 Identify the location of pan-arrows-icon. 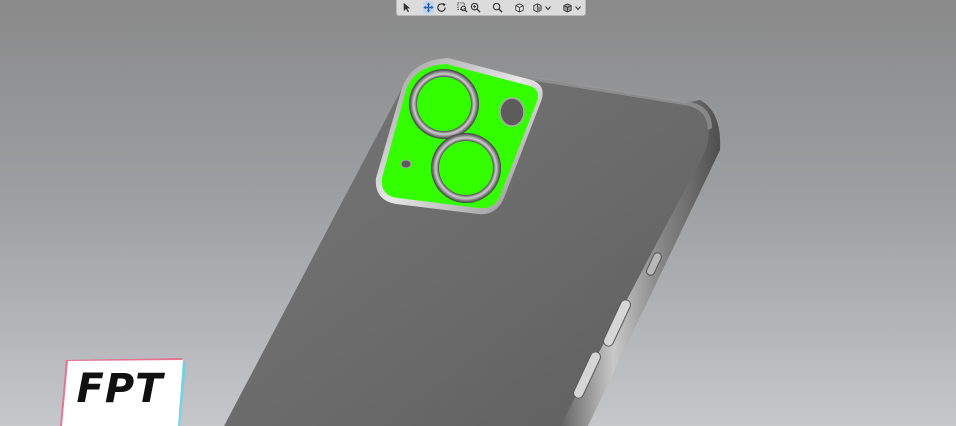
(428, 7).